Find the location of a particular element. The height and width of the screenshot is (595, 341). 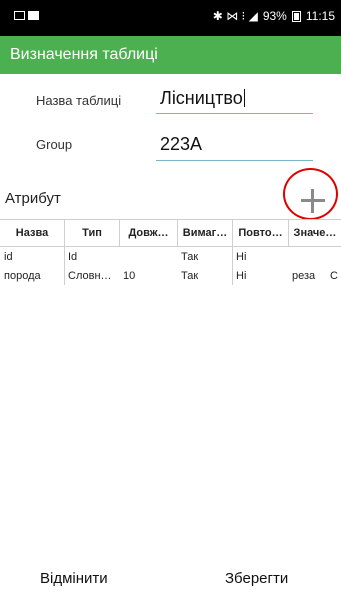

table-row: порода Словн… 10 Так Ні реза С is located at coordinates (170, 275).